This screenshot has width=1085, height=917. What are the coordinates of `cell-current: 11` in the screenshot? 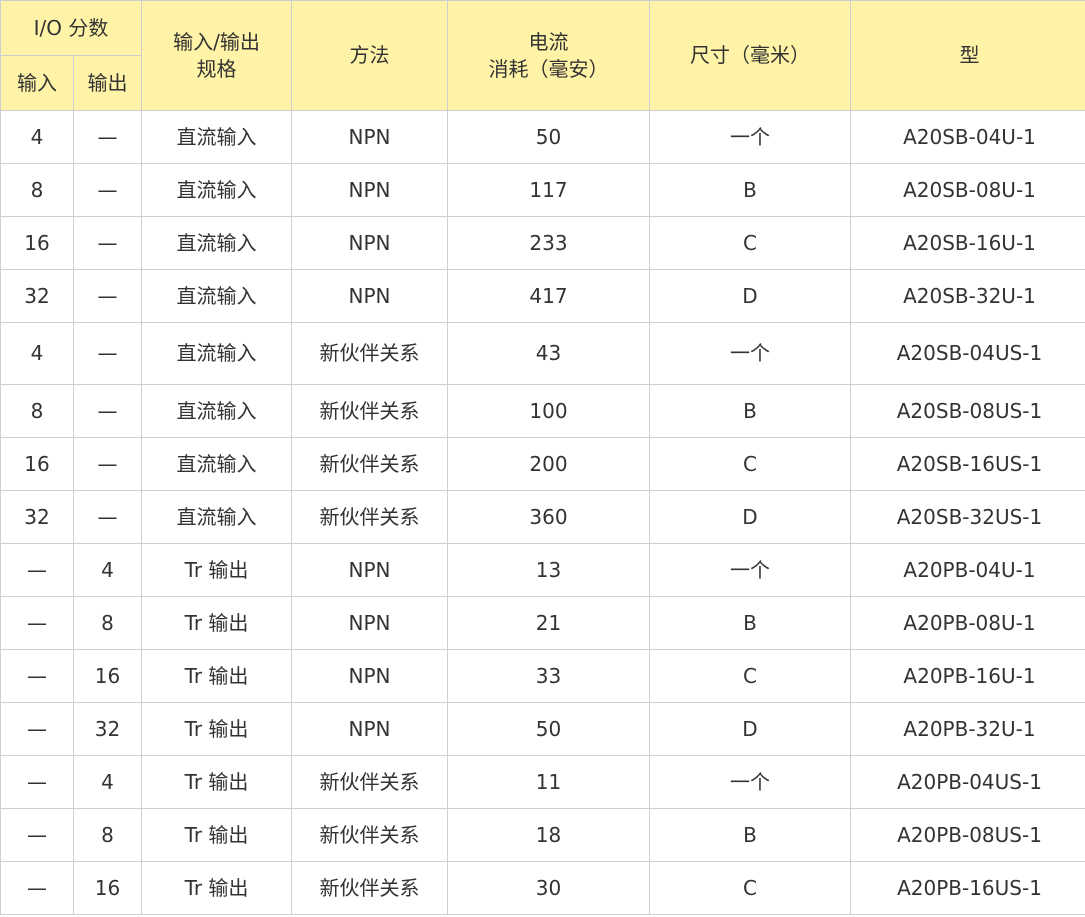 It's located at (548, 782).